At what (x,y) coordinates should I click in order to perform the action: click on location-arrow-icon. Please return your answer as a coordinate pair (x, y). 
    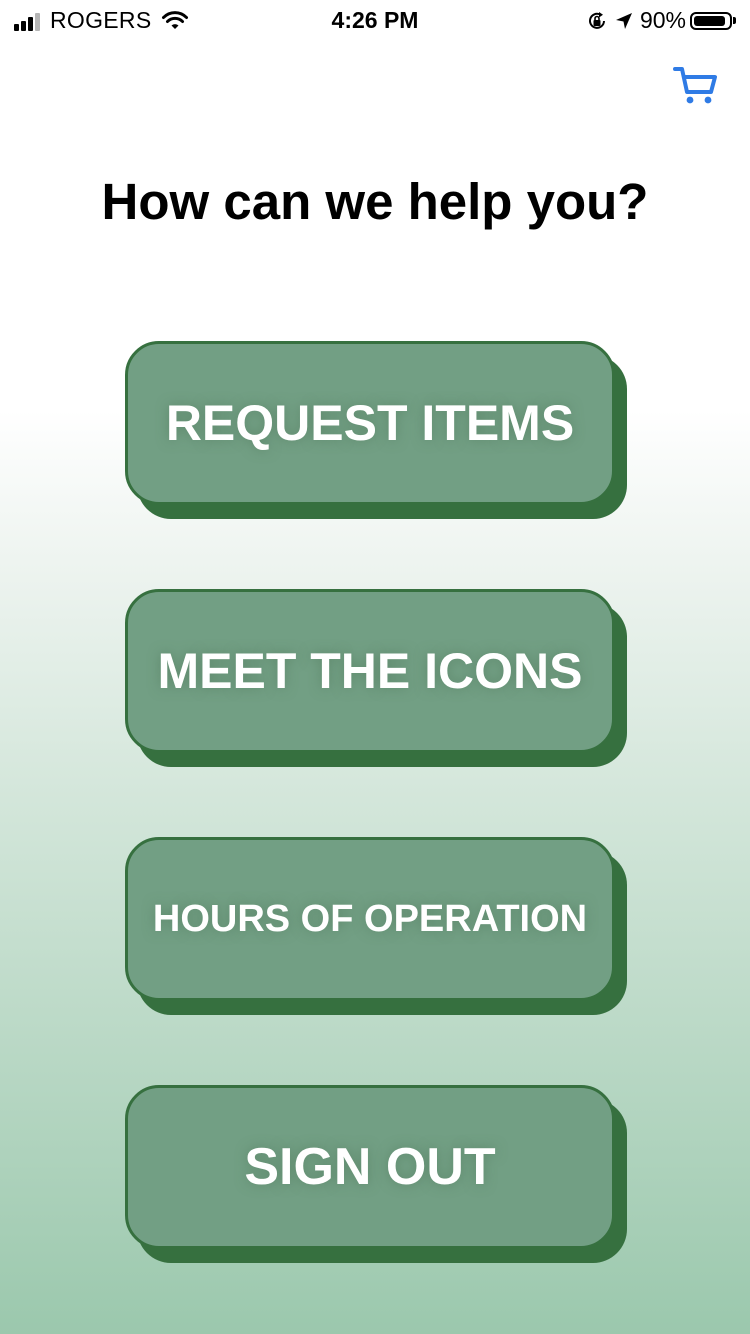
    Looking at the image, I should click on (623, 20).